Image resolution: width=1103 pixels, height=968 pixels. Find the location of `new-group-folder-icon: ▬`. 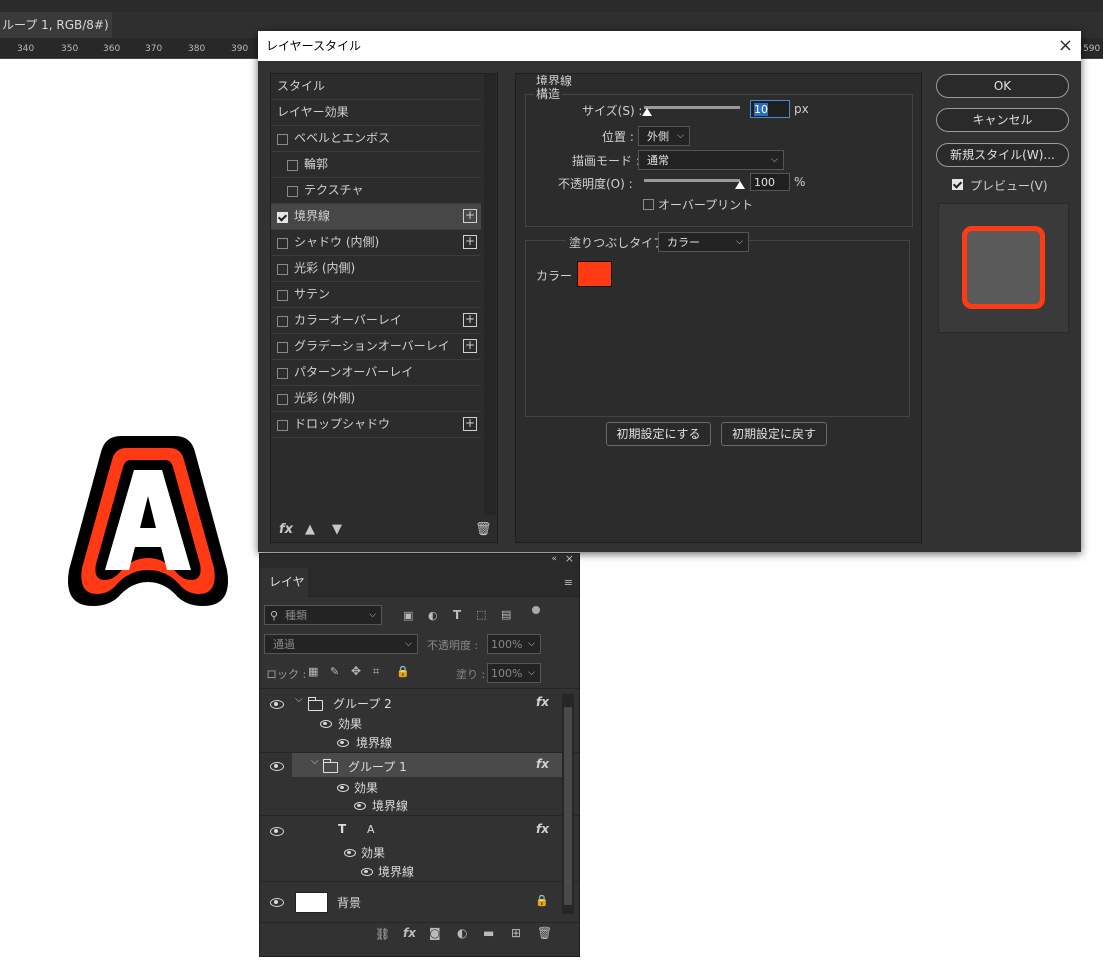

new-group-folder-icon: ▬ is located at coordinates (488, 933).